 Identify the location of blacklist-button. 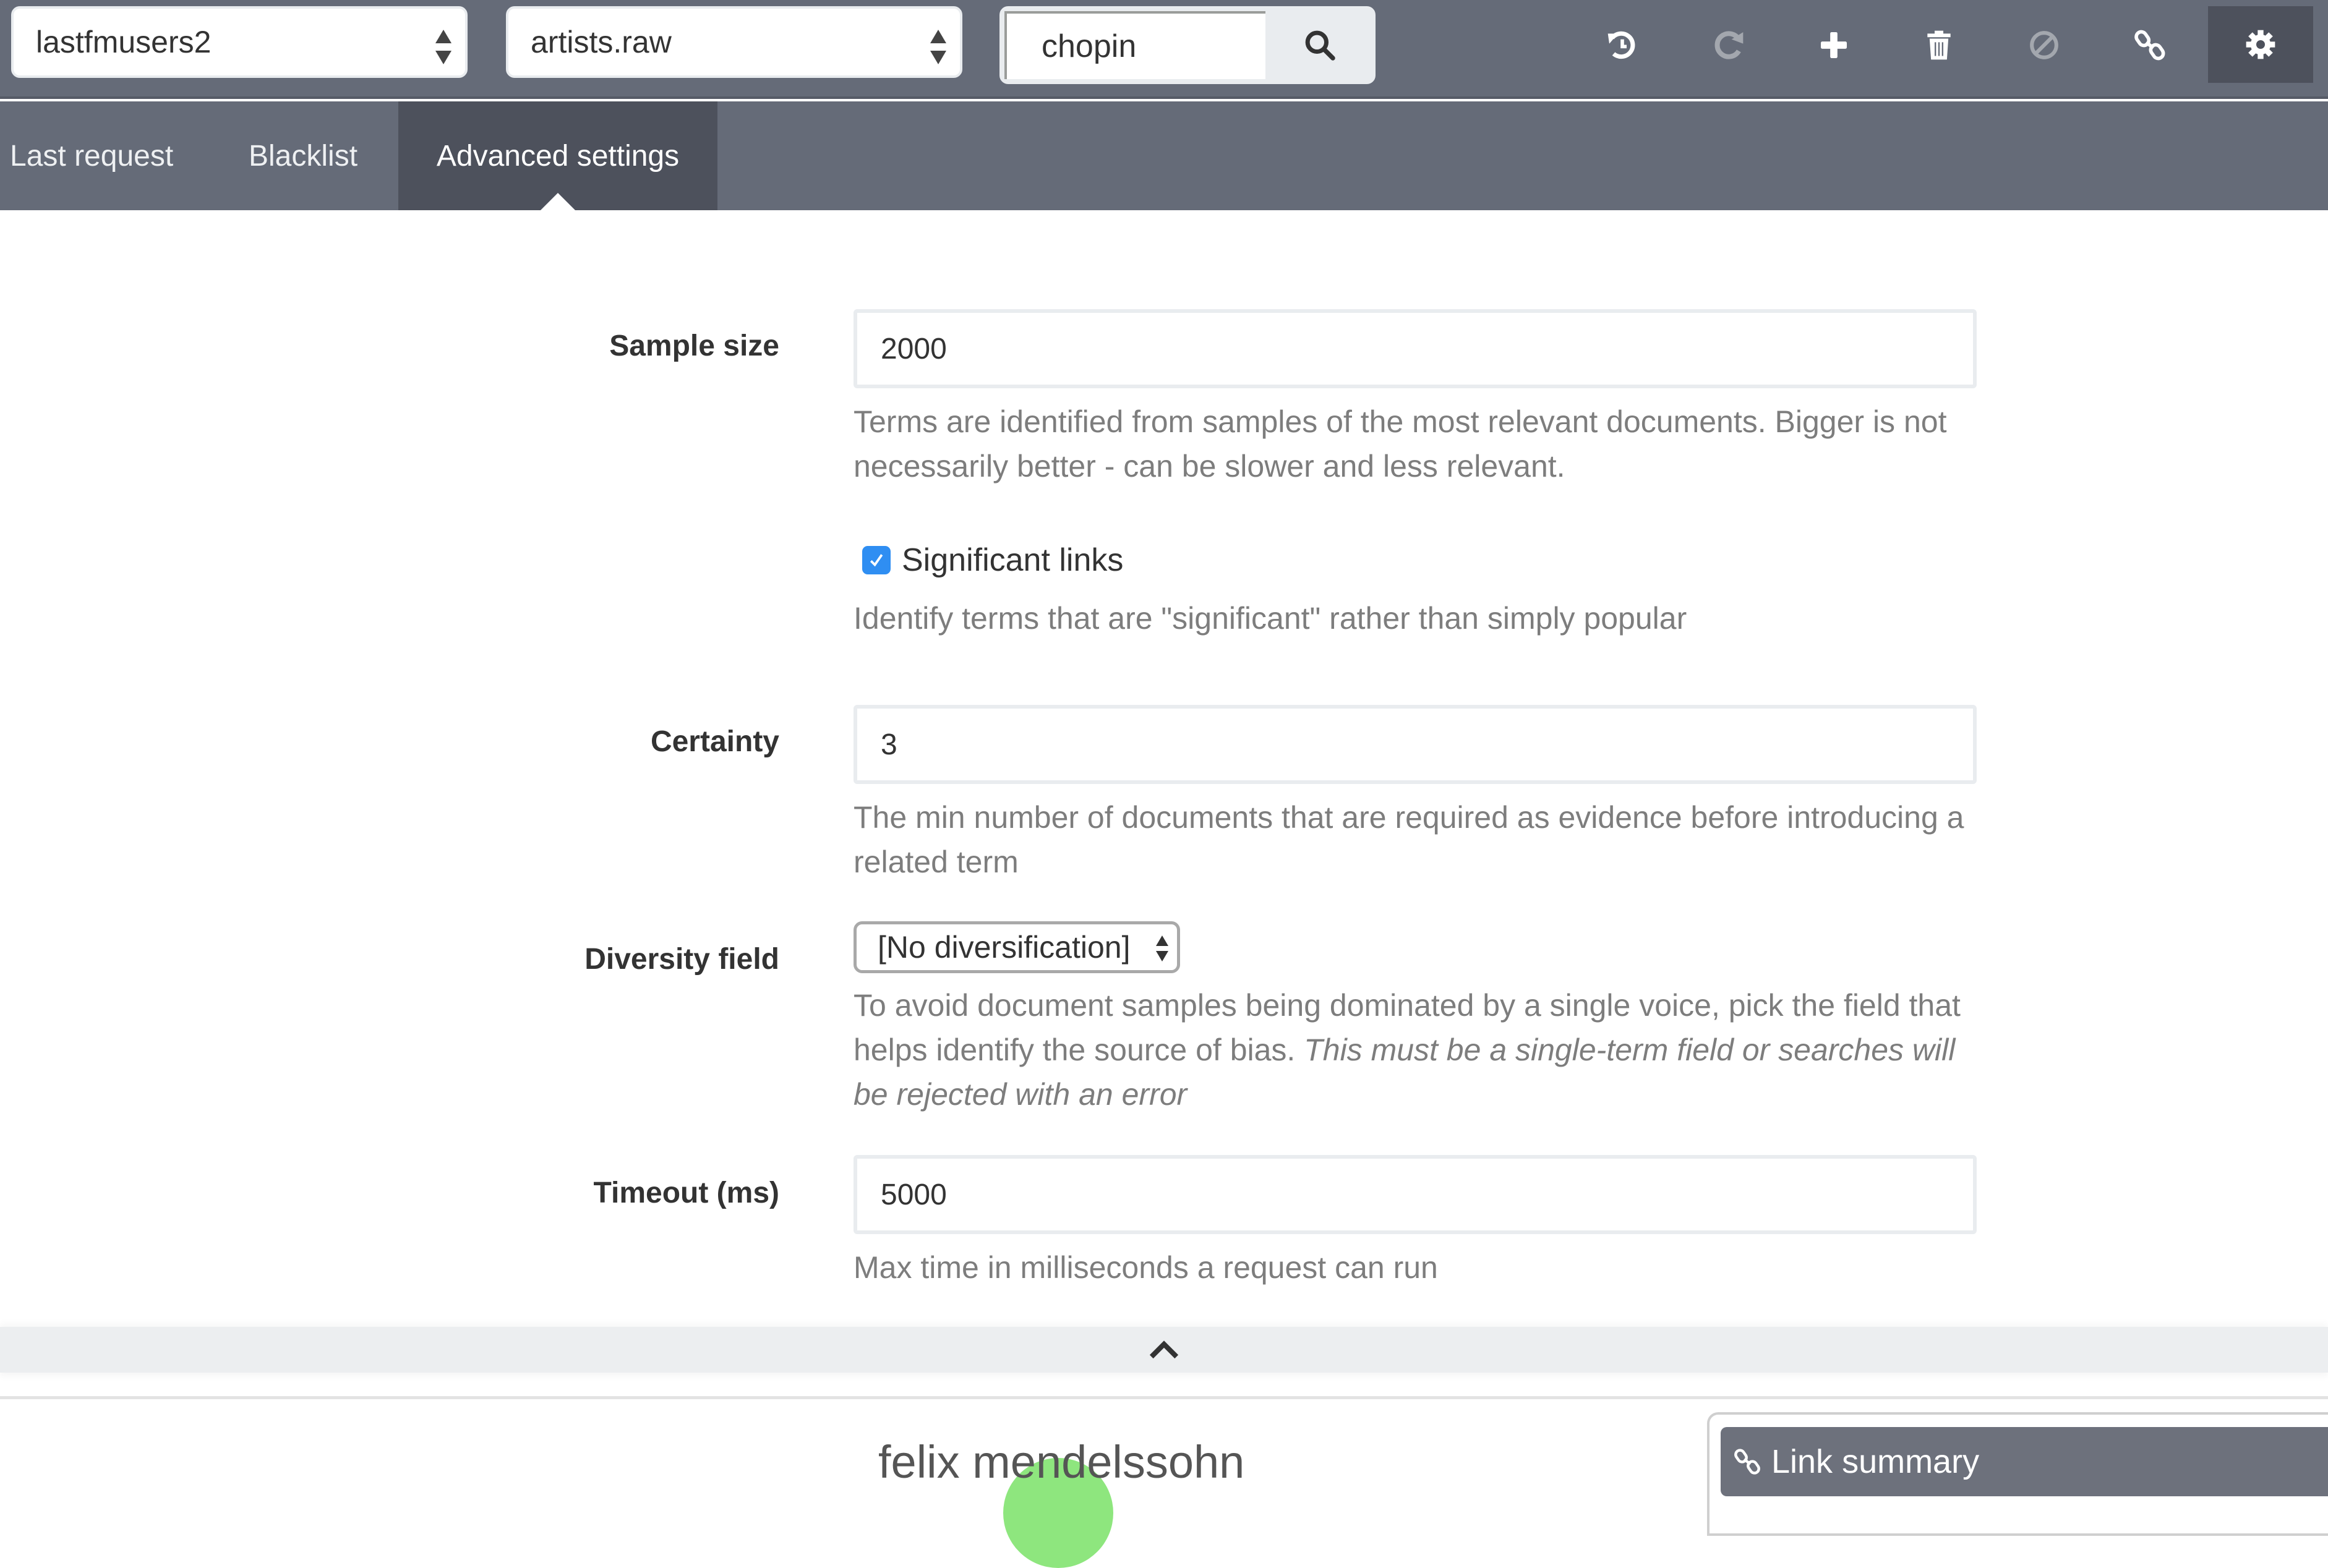
(2045, 45).